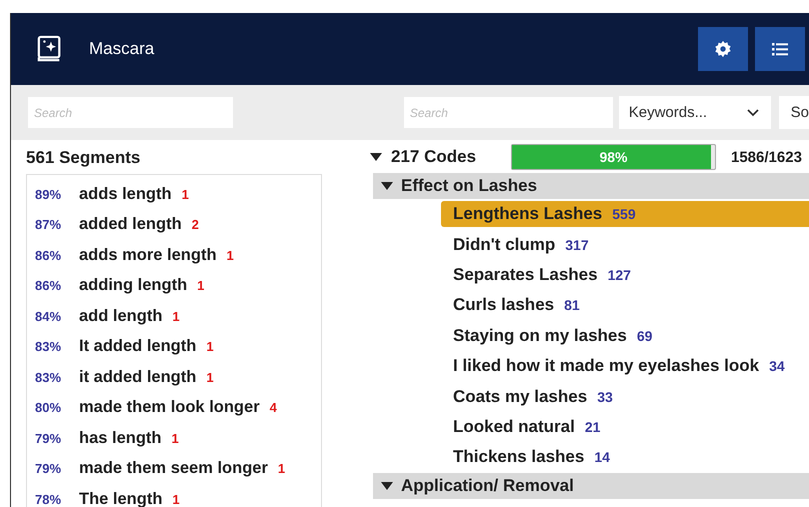  What do you see at coordinates (625, 275) in the screenshot?
I see `code-row: Separates Lashes 127` at bounding box center [625, 275].